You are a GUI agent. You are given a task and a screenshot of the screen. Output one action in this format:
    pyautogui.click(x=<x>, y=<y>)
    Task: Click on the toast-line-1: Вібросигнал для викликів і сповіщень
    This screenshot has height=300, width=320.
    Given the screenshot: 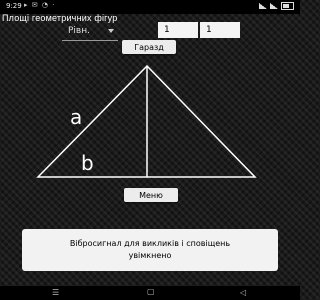 What is the action you would take?
    pyautogui.click(x=150, y=243)
    